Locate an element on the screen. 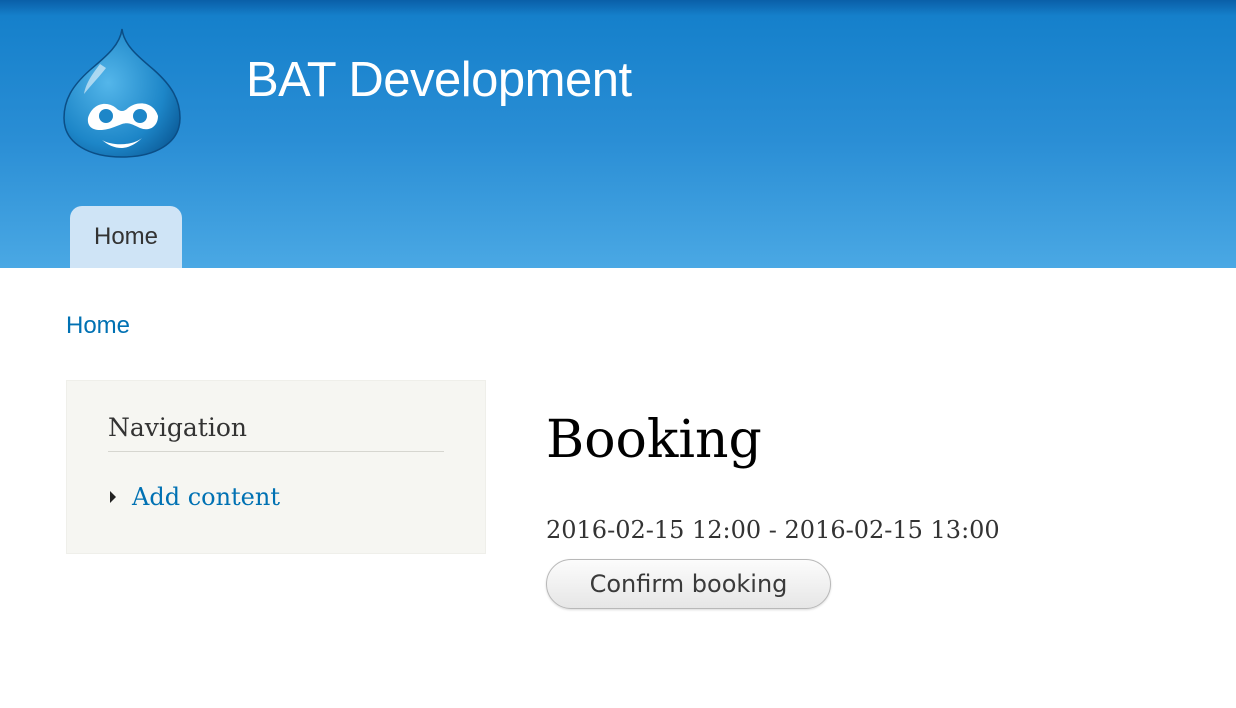 The height and width of the screenshot is (708, 1236). add-content-link: Add content is located at coordinates (206, 497).